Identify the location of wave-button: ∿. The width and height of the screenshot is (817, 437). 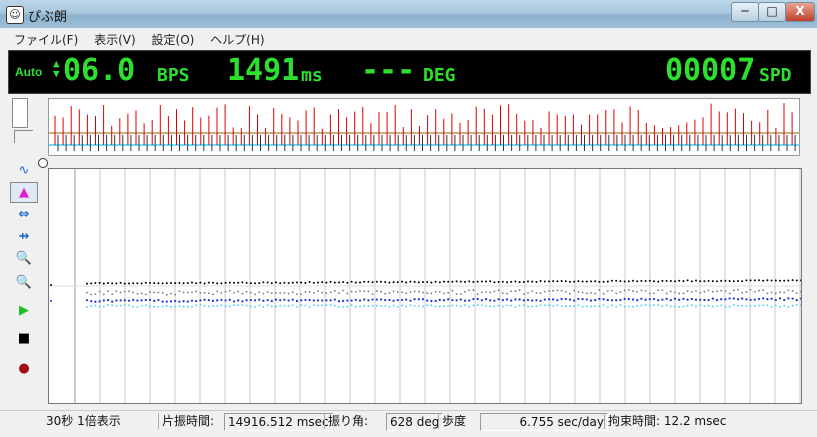
(24, 170).